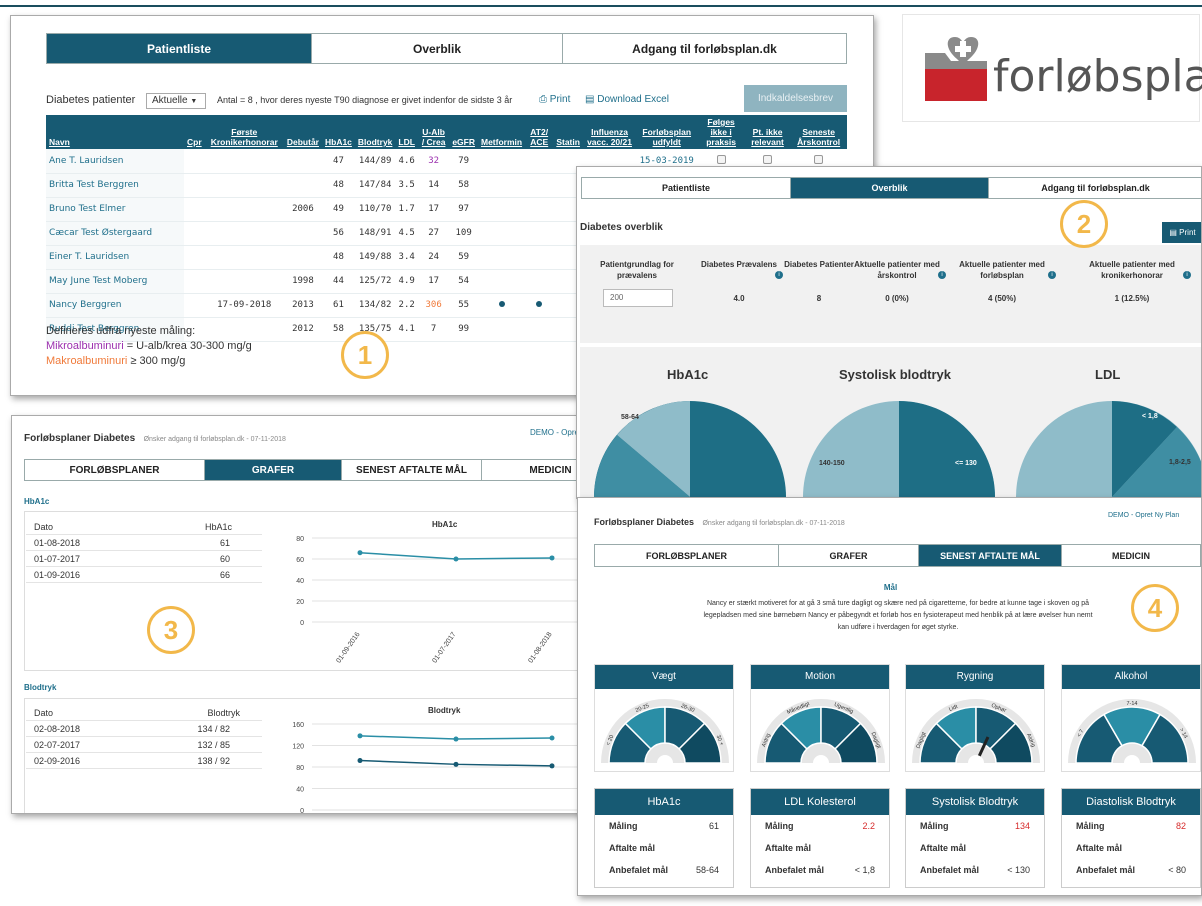  I want to click on column-header: LDL, so click(406, 132).